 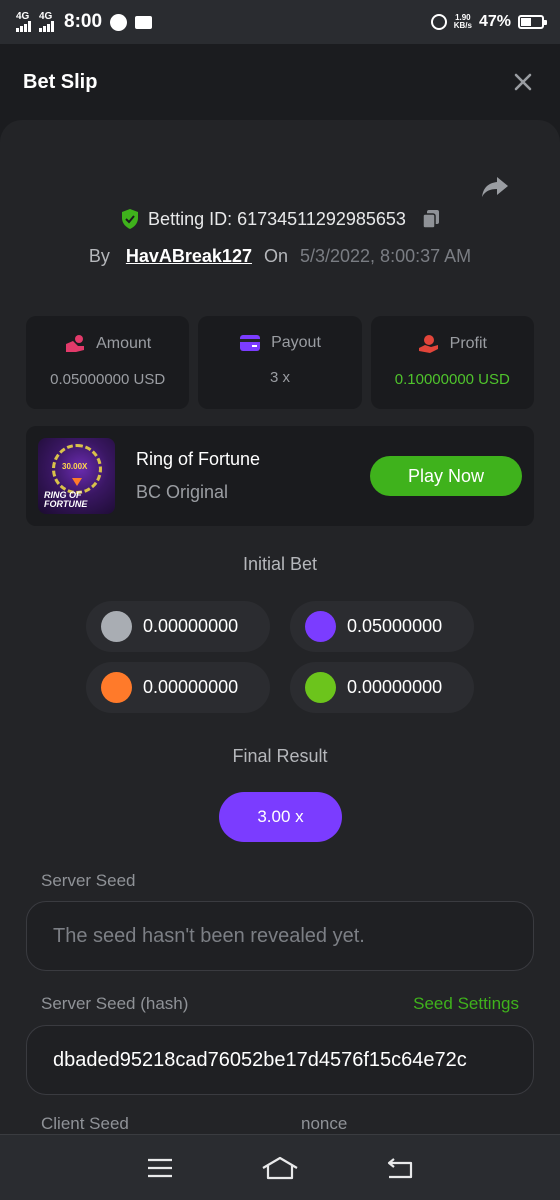 I want to click on initial-bet-label: Initial Bet, so click(x=280, y=564).